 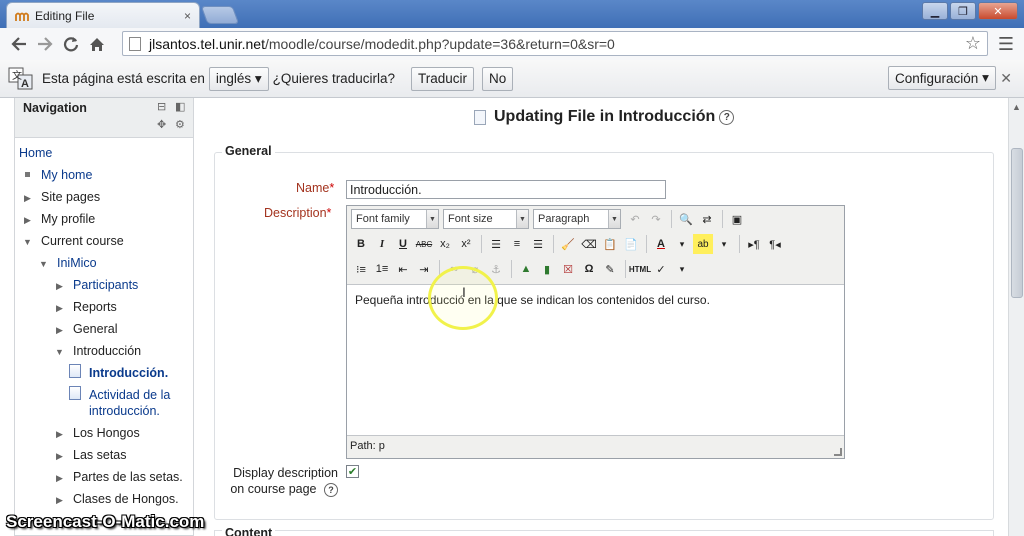 What do you see at coordinates (838, 452) in the screenshot?
I see `resize-handle` at bounding box center [838, 452].